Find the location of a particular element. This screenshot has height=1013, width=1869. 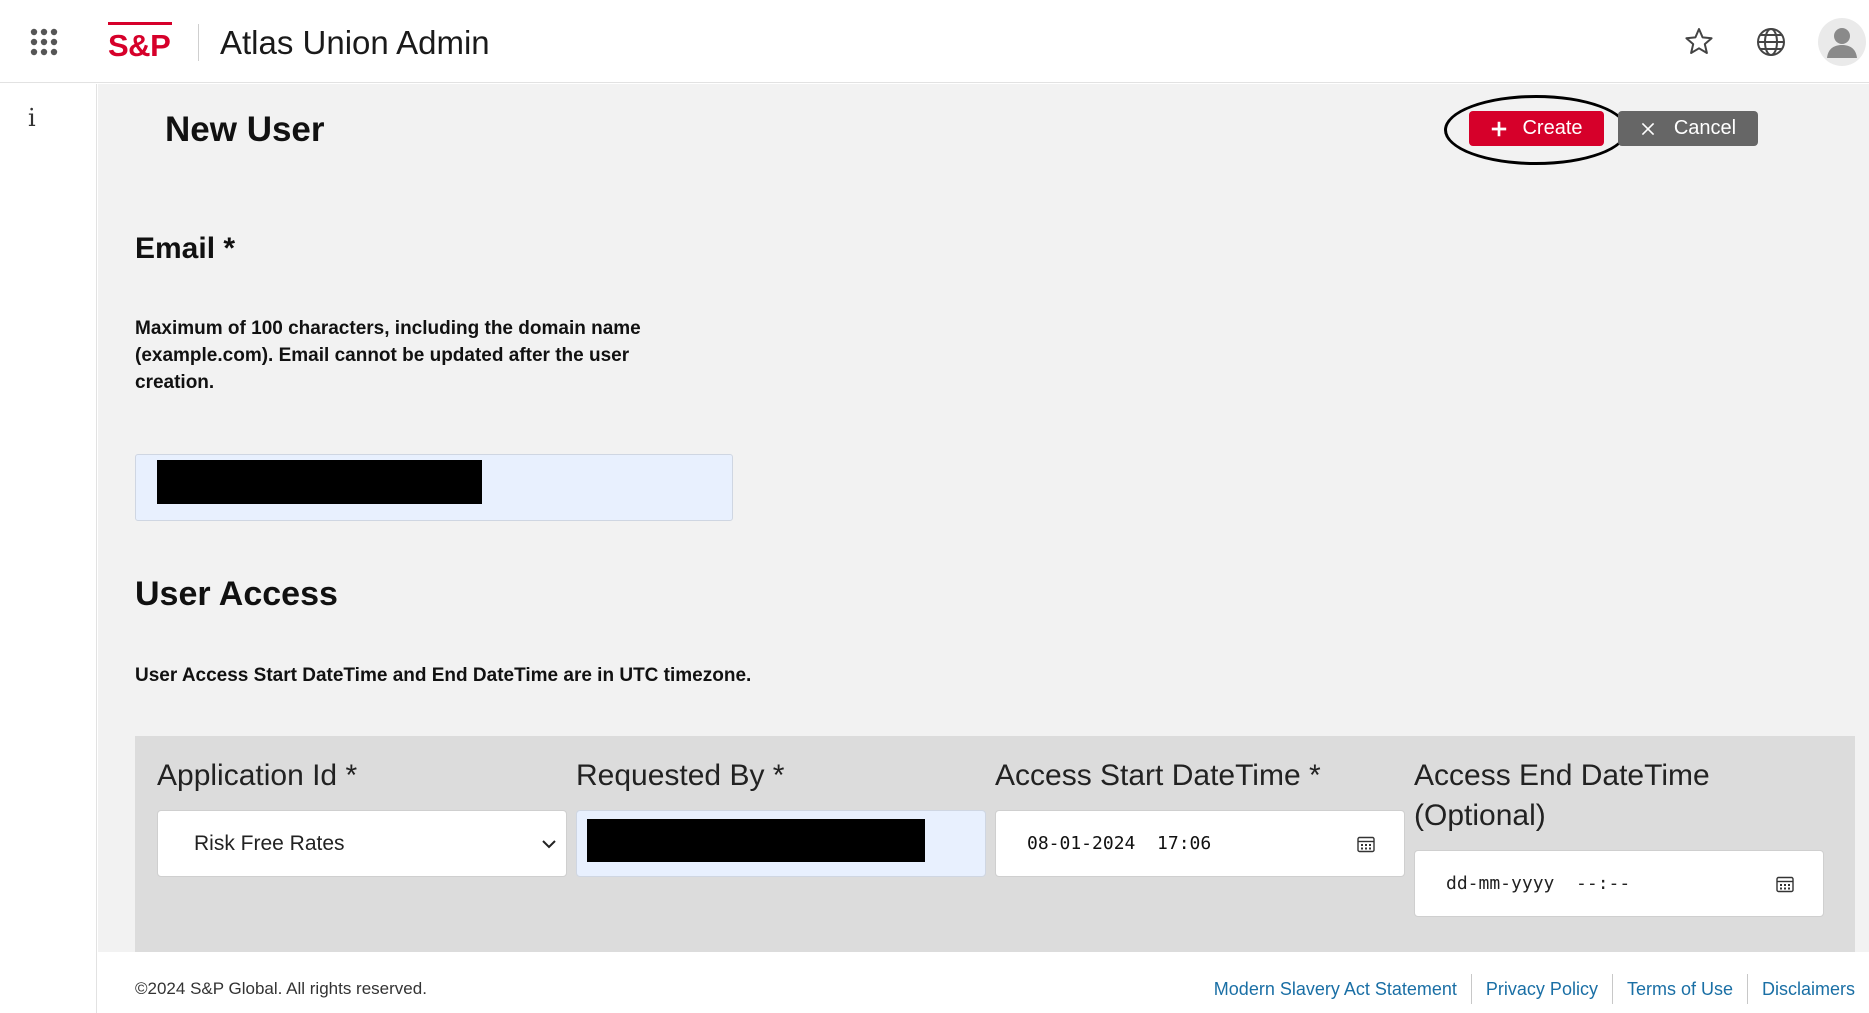

cancel-button-label: Cancel is located at coordinates (1705, 128).